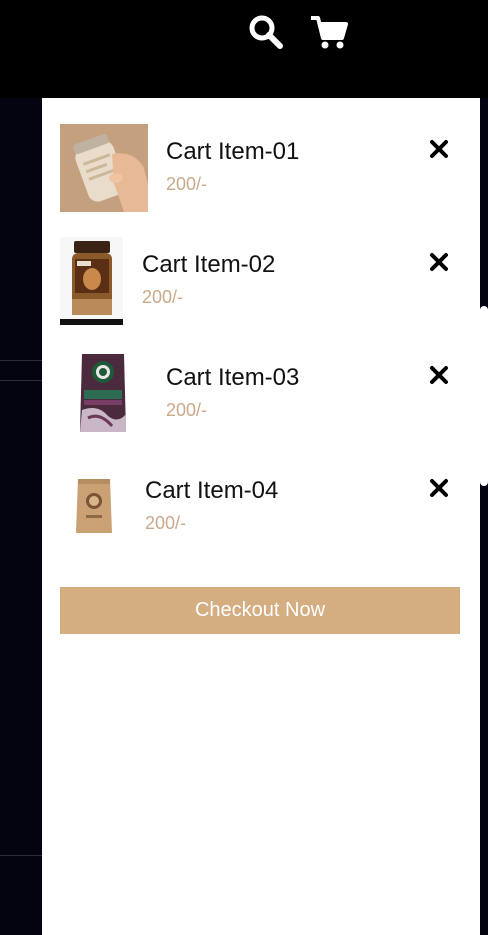  Describe the element at coordinates (484, 516) in the screenshot. I see `scrollbar-track` at that location.